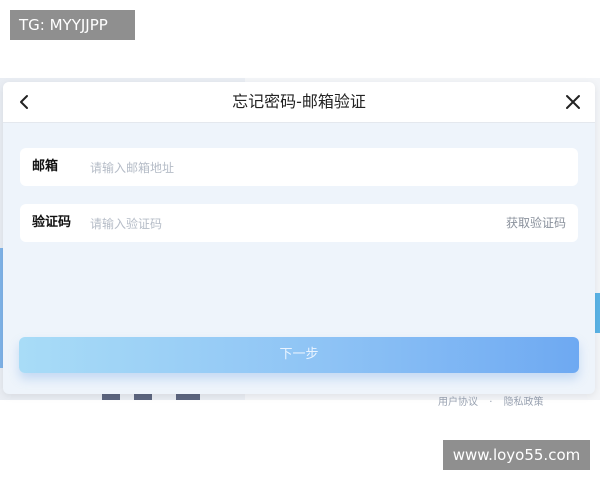 This screenshot has width=600, height=480. What do you see at coordinates (495, 400) in the screenshot?
I see `background-footer-links: 用户协议 · 隐私政策` at bounding box center [495, 400].